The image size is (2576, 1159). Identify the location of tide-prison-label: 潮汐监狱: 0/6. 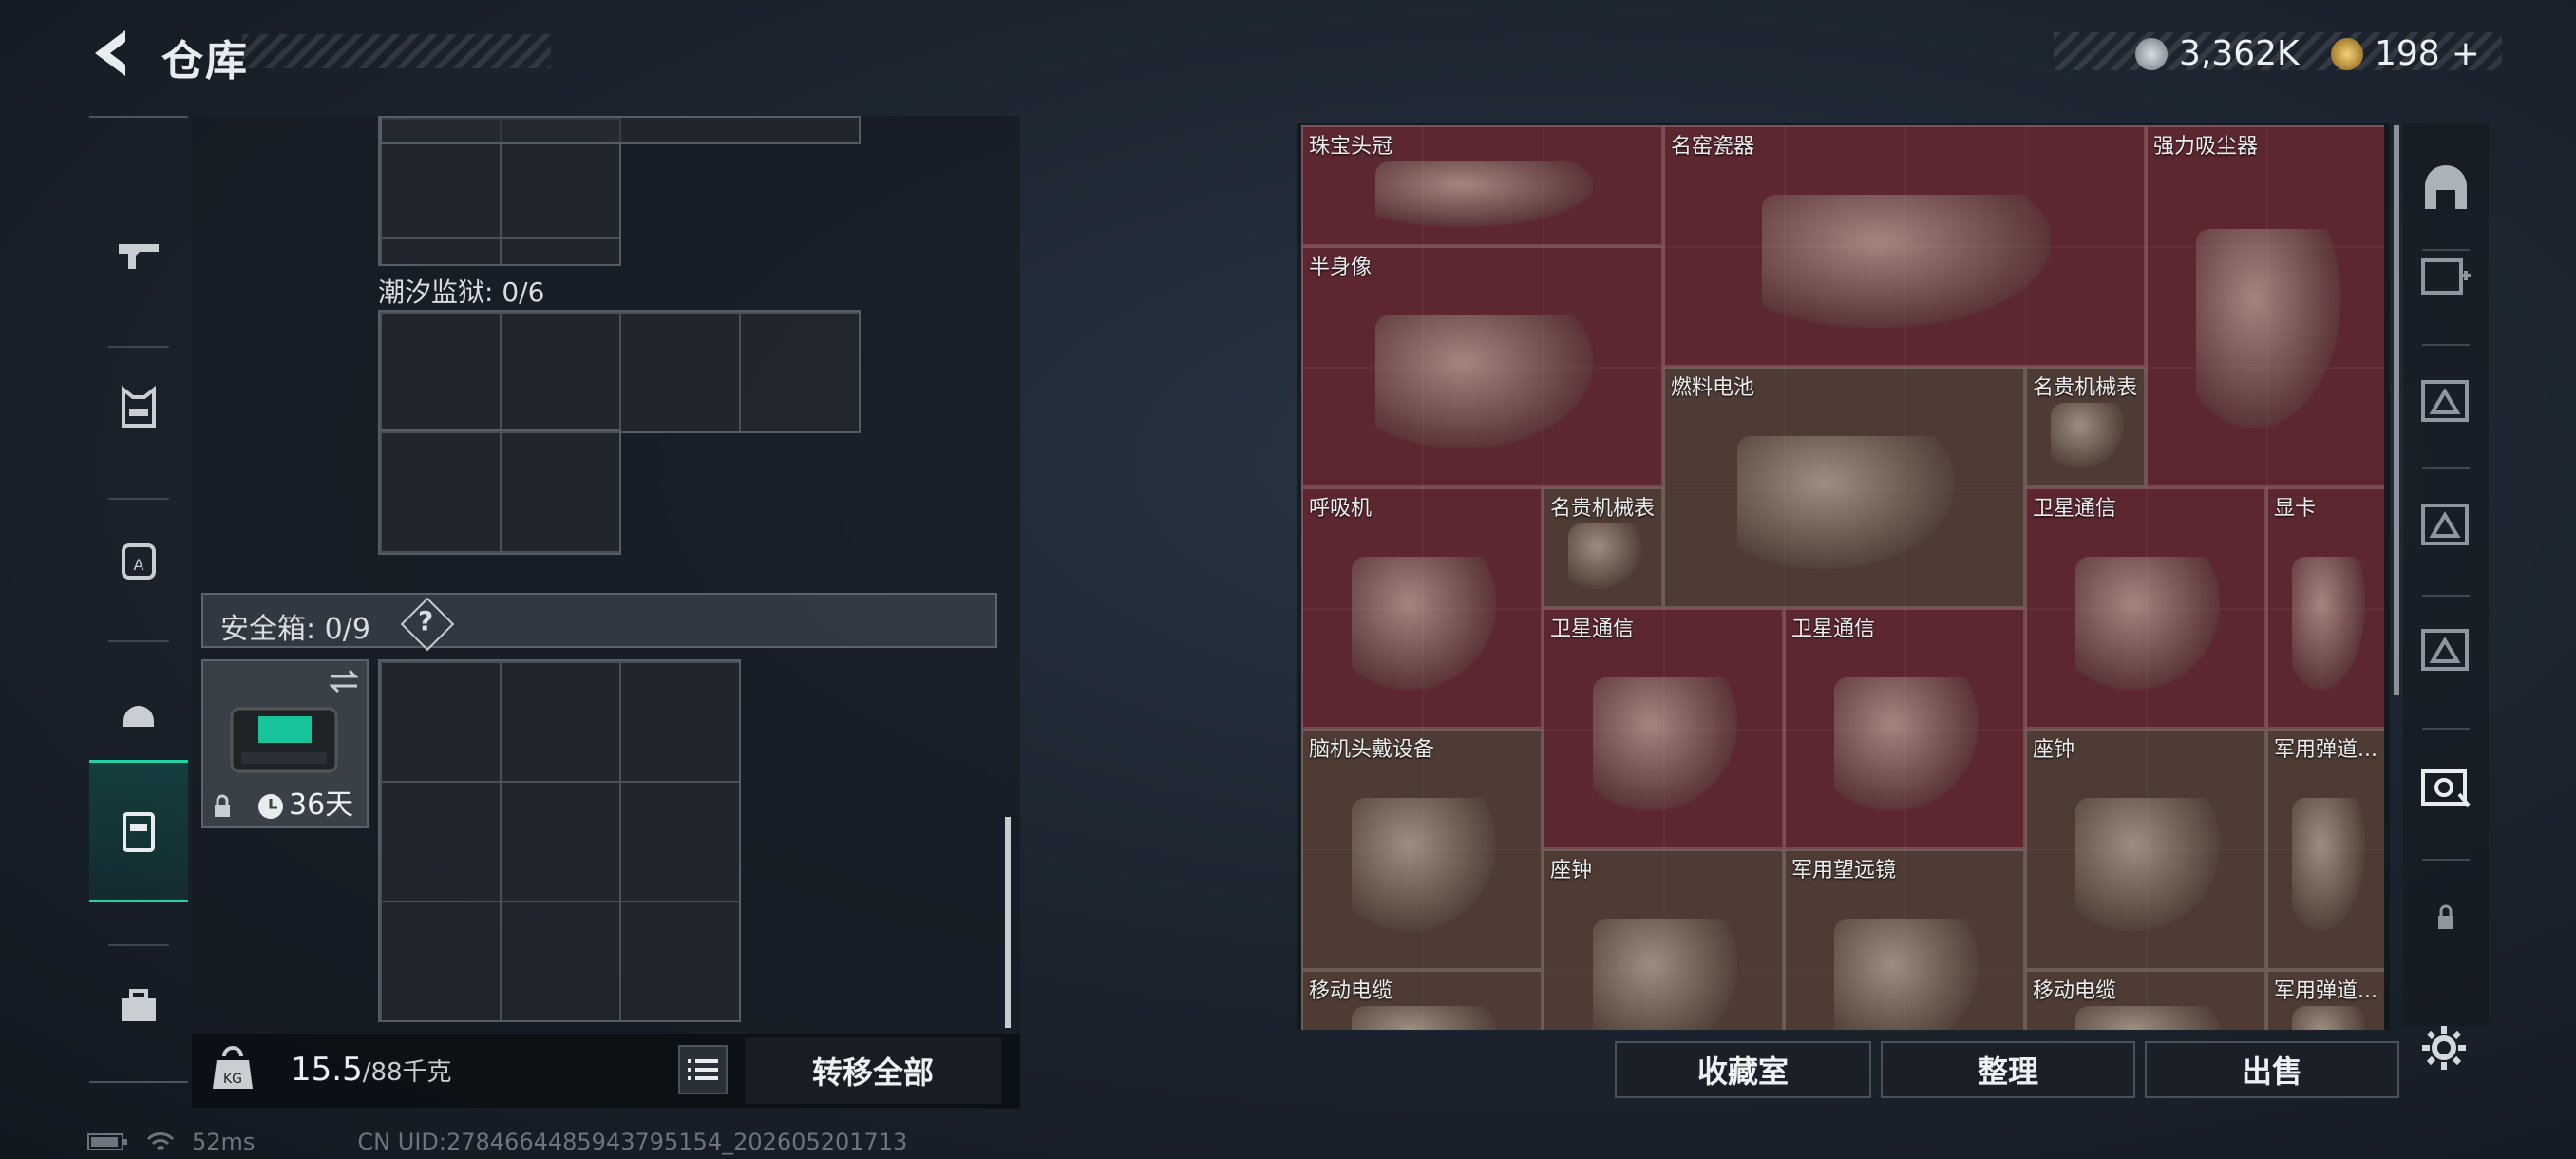
(461, 292).